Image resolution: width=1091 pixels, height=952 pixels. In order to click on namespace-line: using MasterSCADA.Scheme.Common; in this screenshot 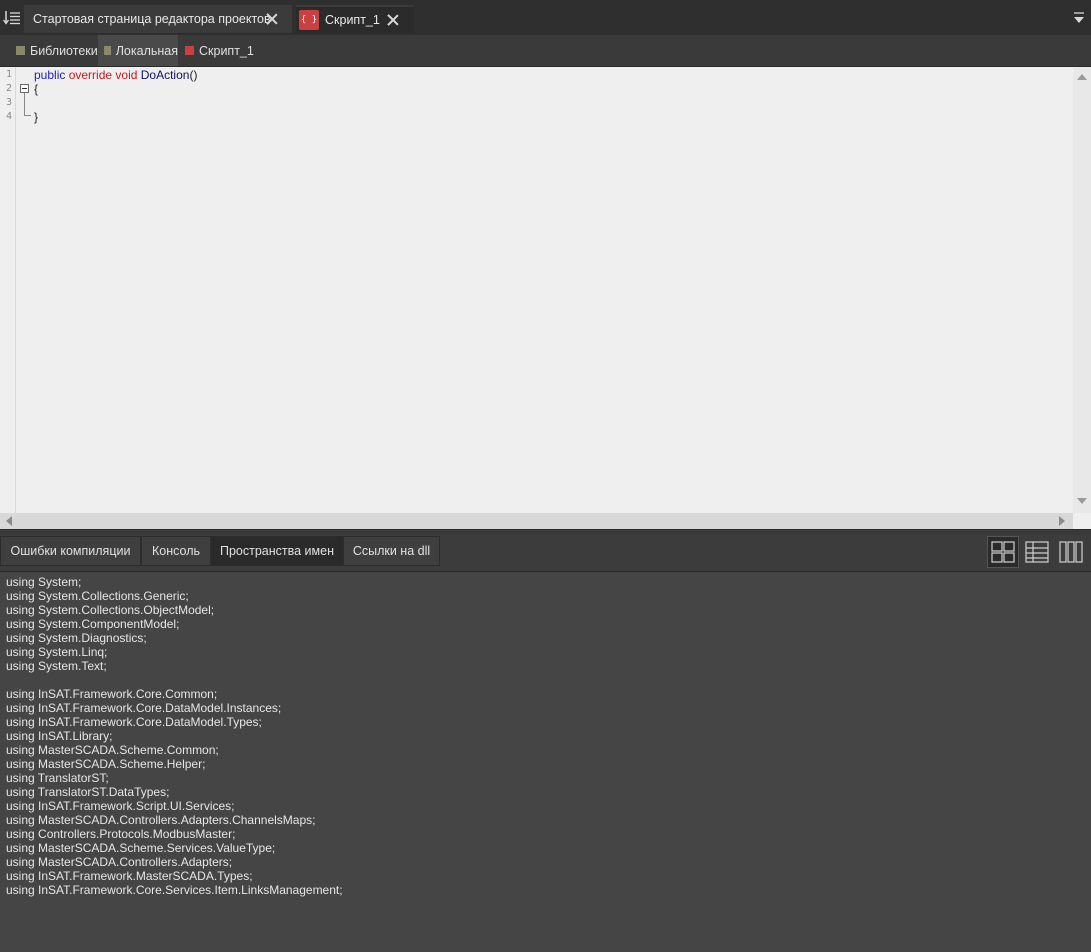, I will do `click(112, 750)`.